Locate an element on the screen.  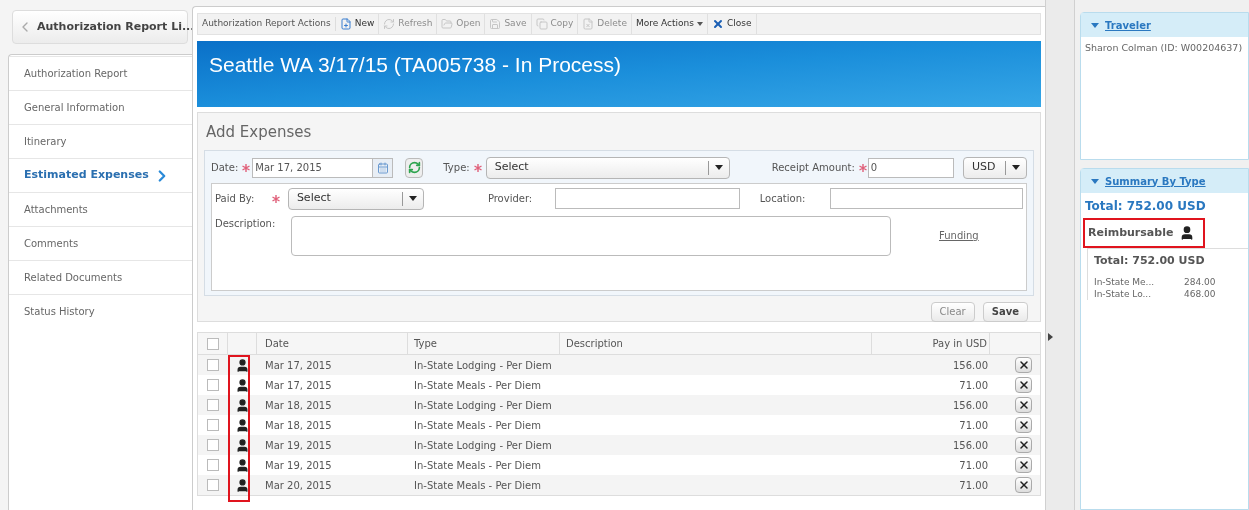
group-total: Total: 752.00 USD is located at coordinates (1150, 261).